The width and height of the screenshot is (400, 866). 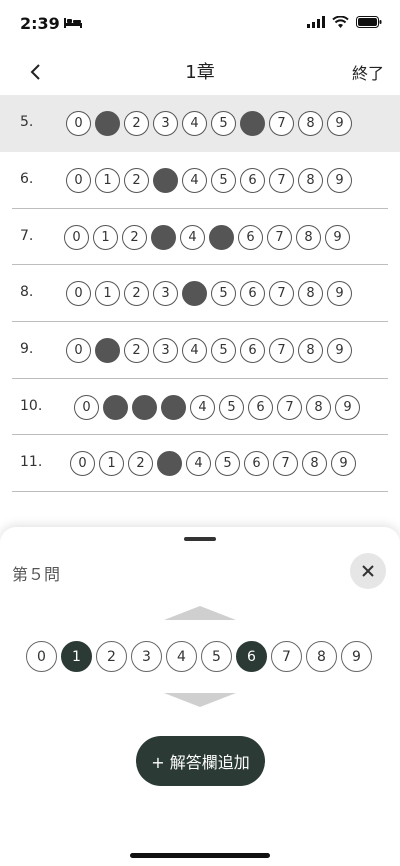 I want to click on answer-choice-bubble: 2, so click(x=111, y=656).